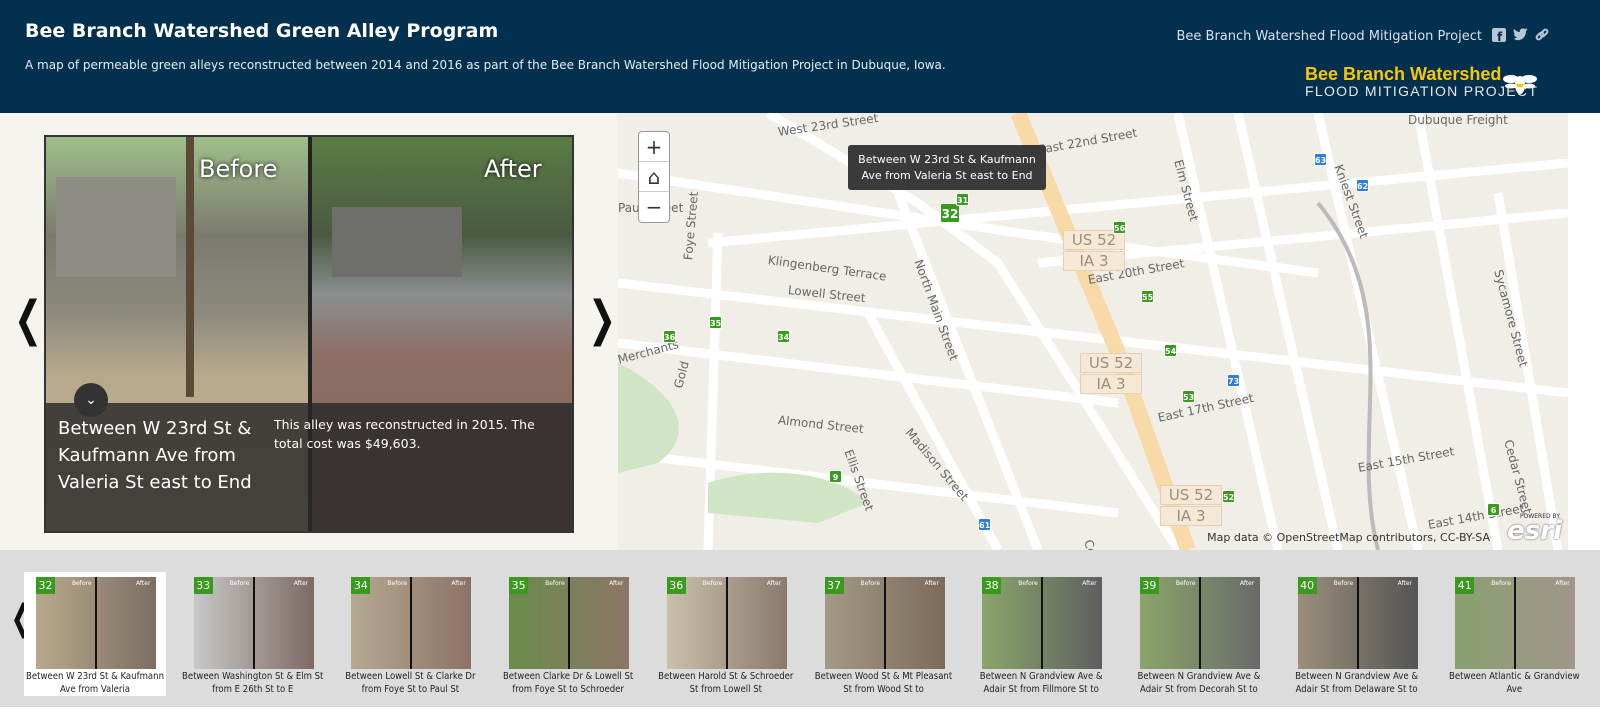 Image resolution: width=1600 pixels, height=721 pixels. Describe the element at coordinates (1320, 159) in the screenshot. I see `map-marker: 63` at that location.